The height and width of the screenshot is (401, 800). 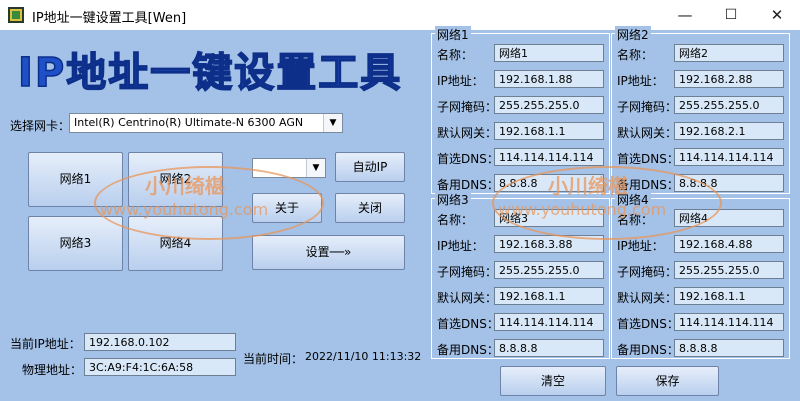 I want to click on network-4-ip-input: 192.168.4.88, so click(x=729, y=244).